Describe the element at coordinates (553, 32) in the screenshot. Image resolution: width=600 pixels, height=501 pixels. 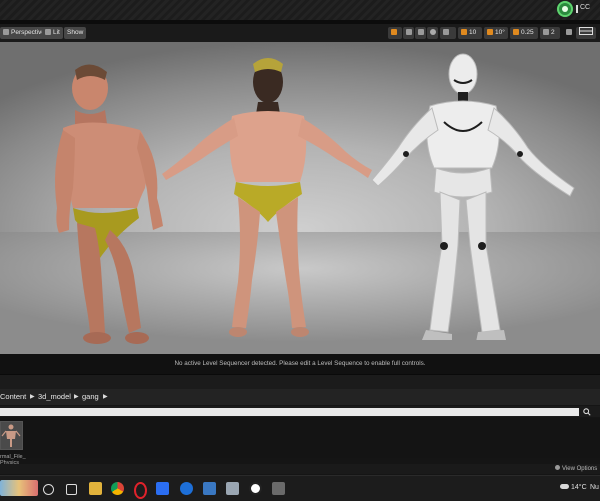
I see `camera-speed-value: 2` at that location.